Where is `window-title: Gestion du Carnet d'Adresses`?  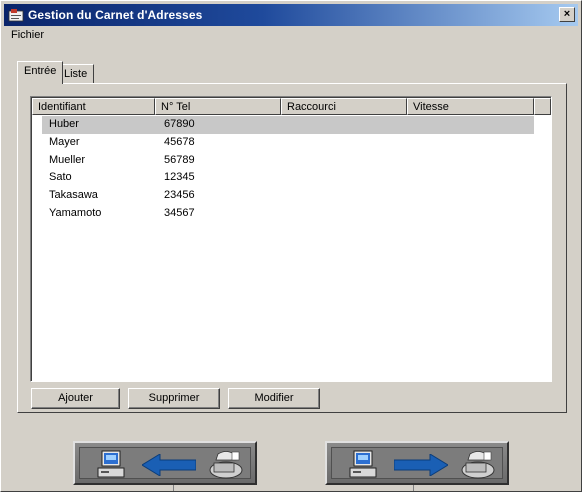 window-title: Gestion du Carnet d'Adresses is located at coordinates (115, 15).